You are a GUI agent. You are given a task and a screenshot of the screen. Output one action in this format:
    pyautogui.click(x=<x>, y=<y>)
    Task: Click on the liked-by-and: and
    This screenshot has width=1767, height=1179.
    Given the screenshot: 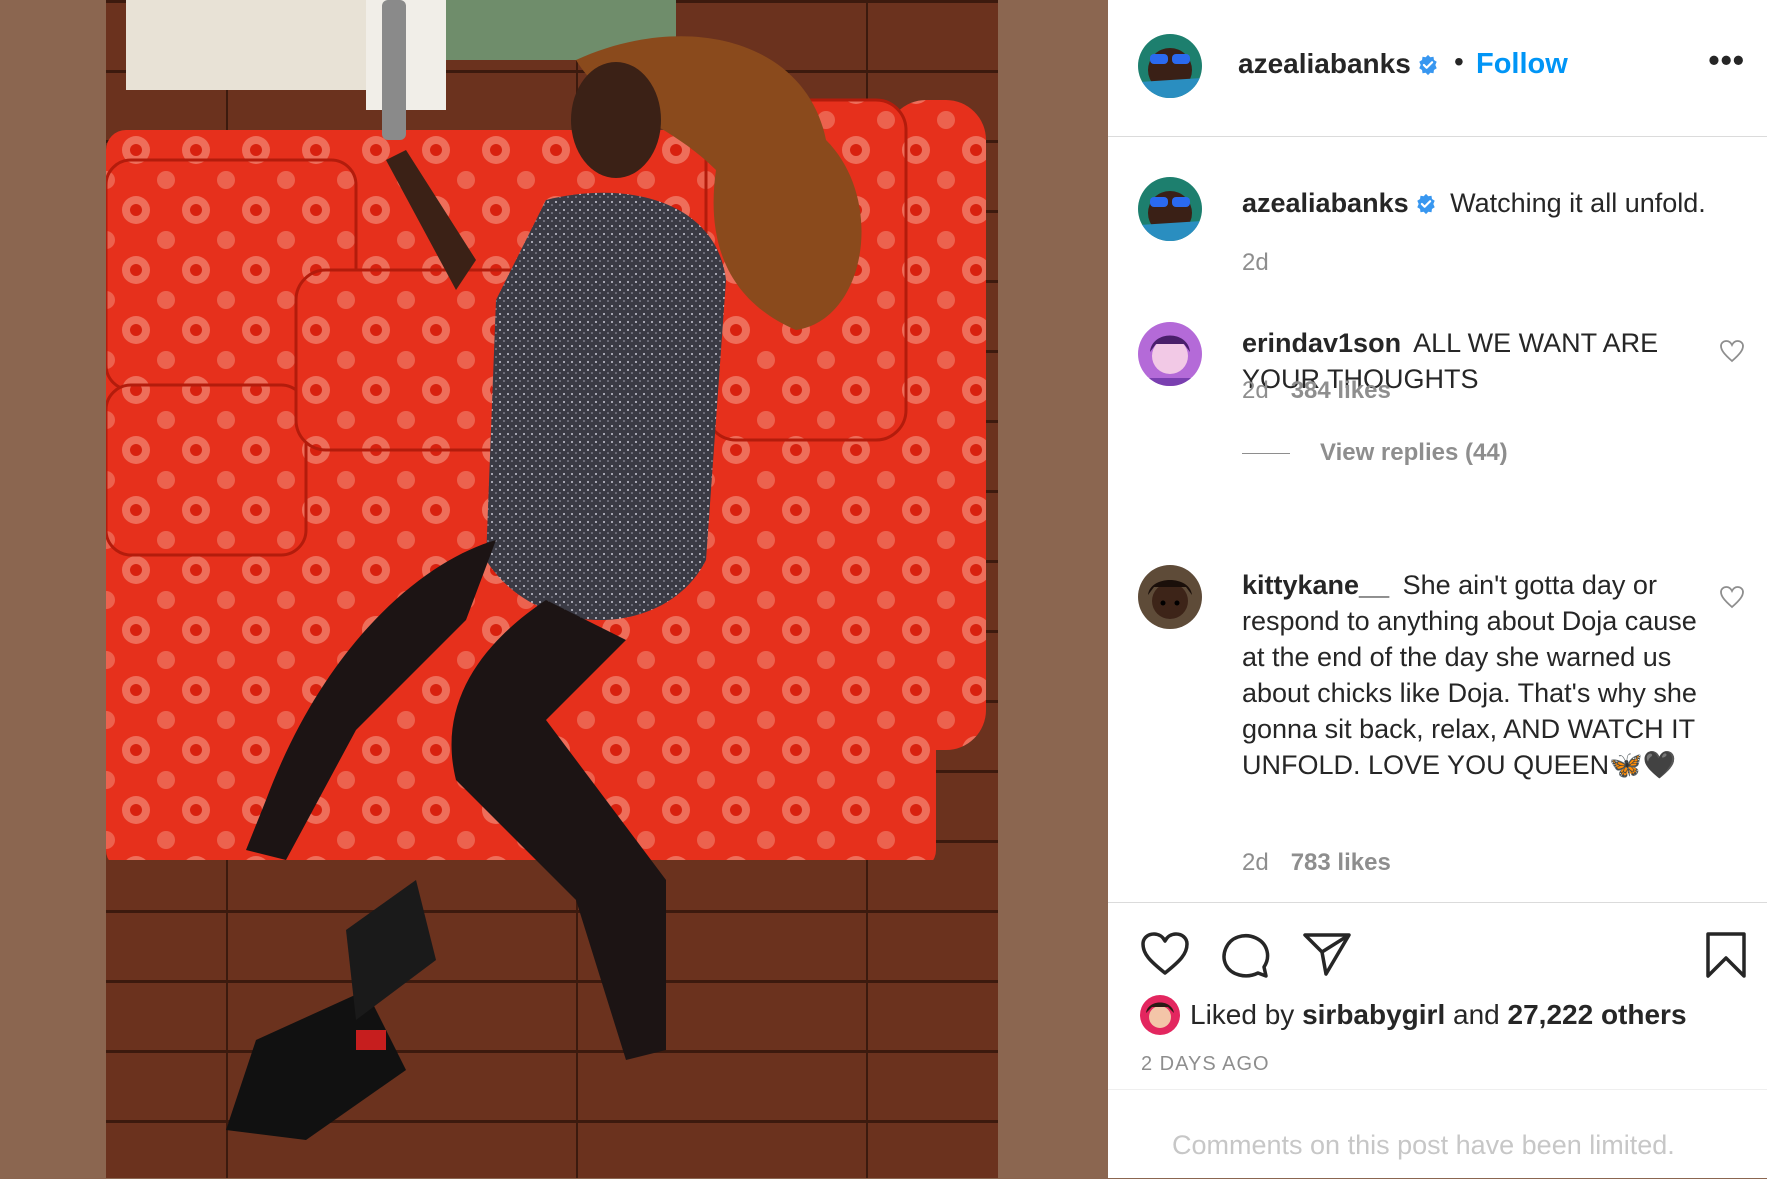 What is the action you would take?
    pyautogui.click(x=1476, y=1014)
    